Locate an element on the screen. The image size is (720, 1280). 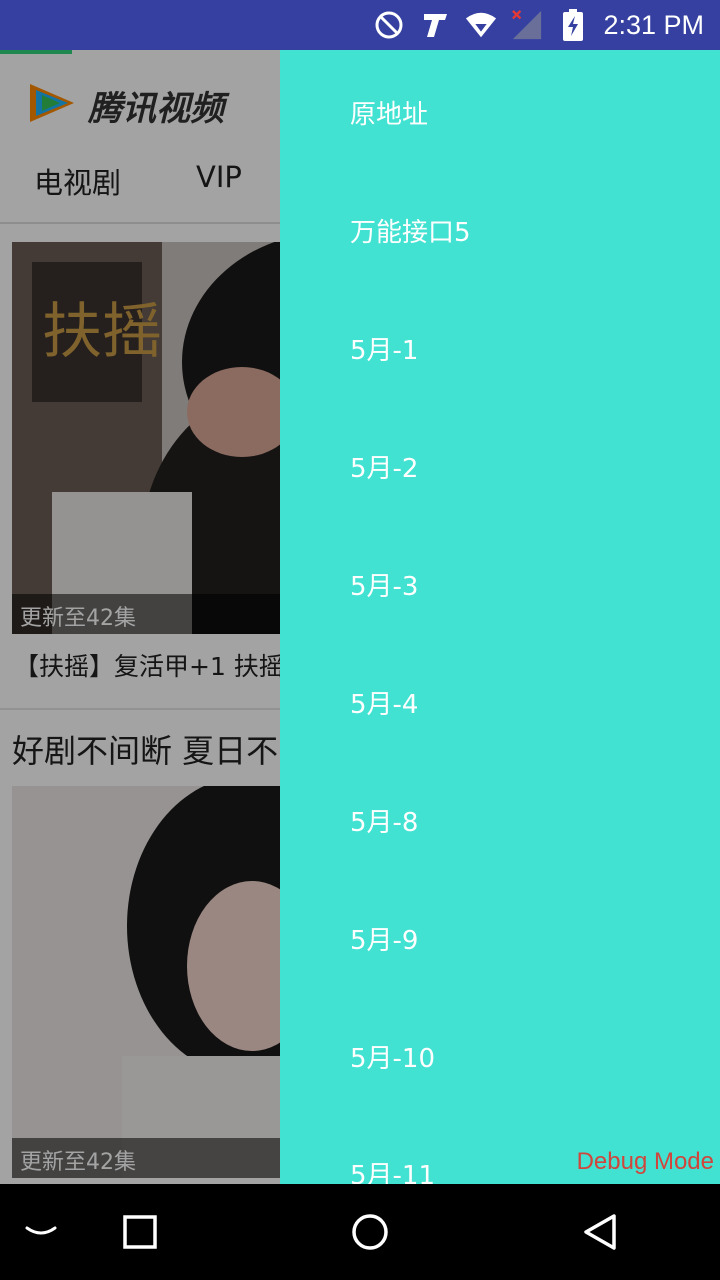
status-time: 2:31 PM is located at coordinates (653, 24).